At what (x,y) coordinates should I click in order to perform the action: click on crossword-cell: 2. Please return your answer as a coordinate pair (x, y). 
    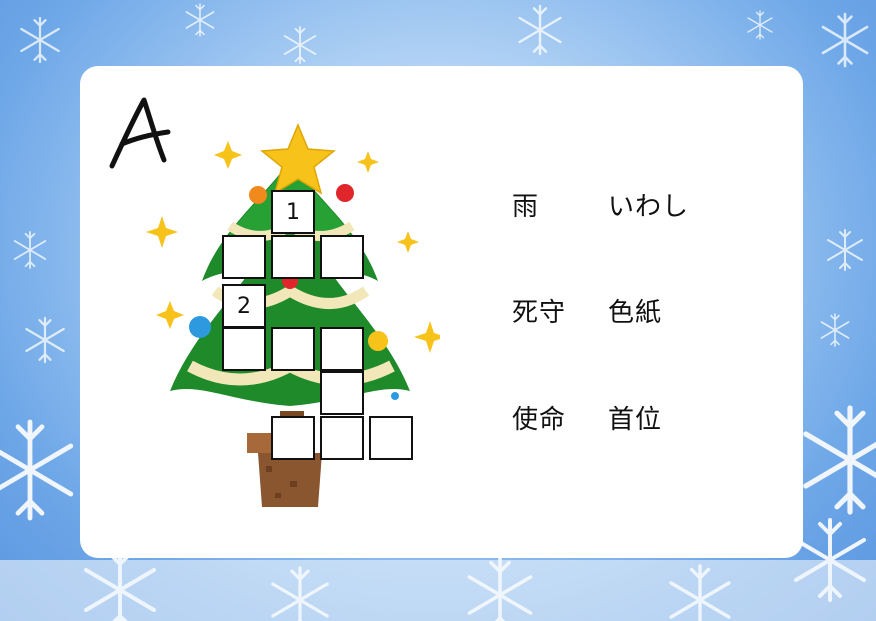
    Looking at the image, I should click on (244, 306).